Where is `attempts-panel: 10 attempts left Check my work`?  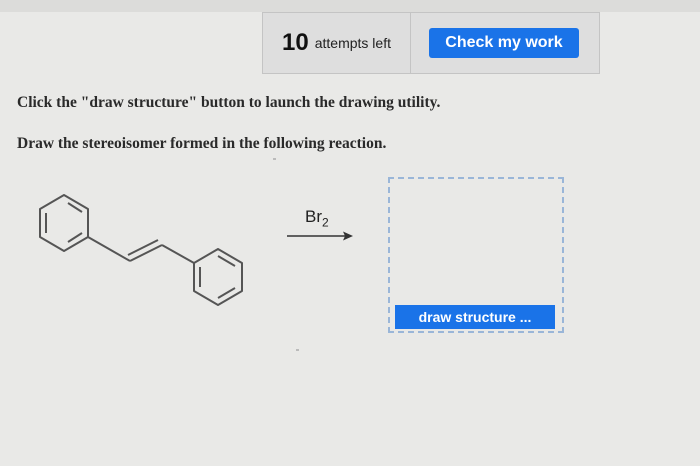 attempts-panel: 10 attempts left Check my work is located at coordinates (431, 43).